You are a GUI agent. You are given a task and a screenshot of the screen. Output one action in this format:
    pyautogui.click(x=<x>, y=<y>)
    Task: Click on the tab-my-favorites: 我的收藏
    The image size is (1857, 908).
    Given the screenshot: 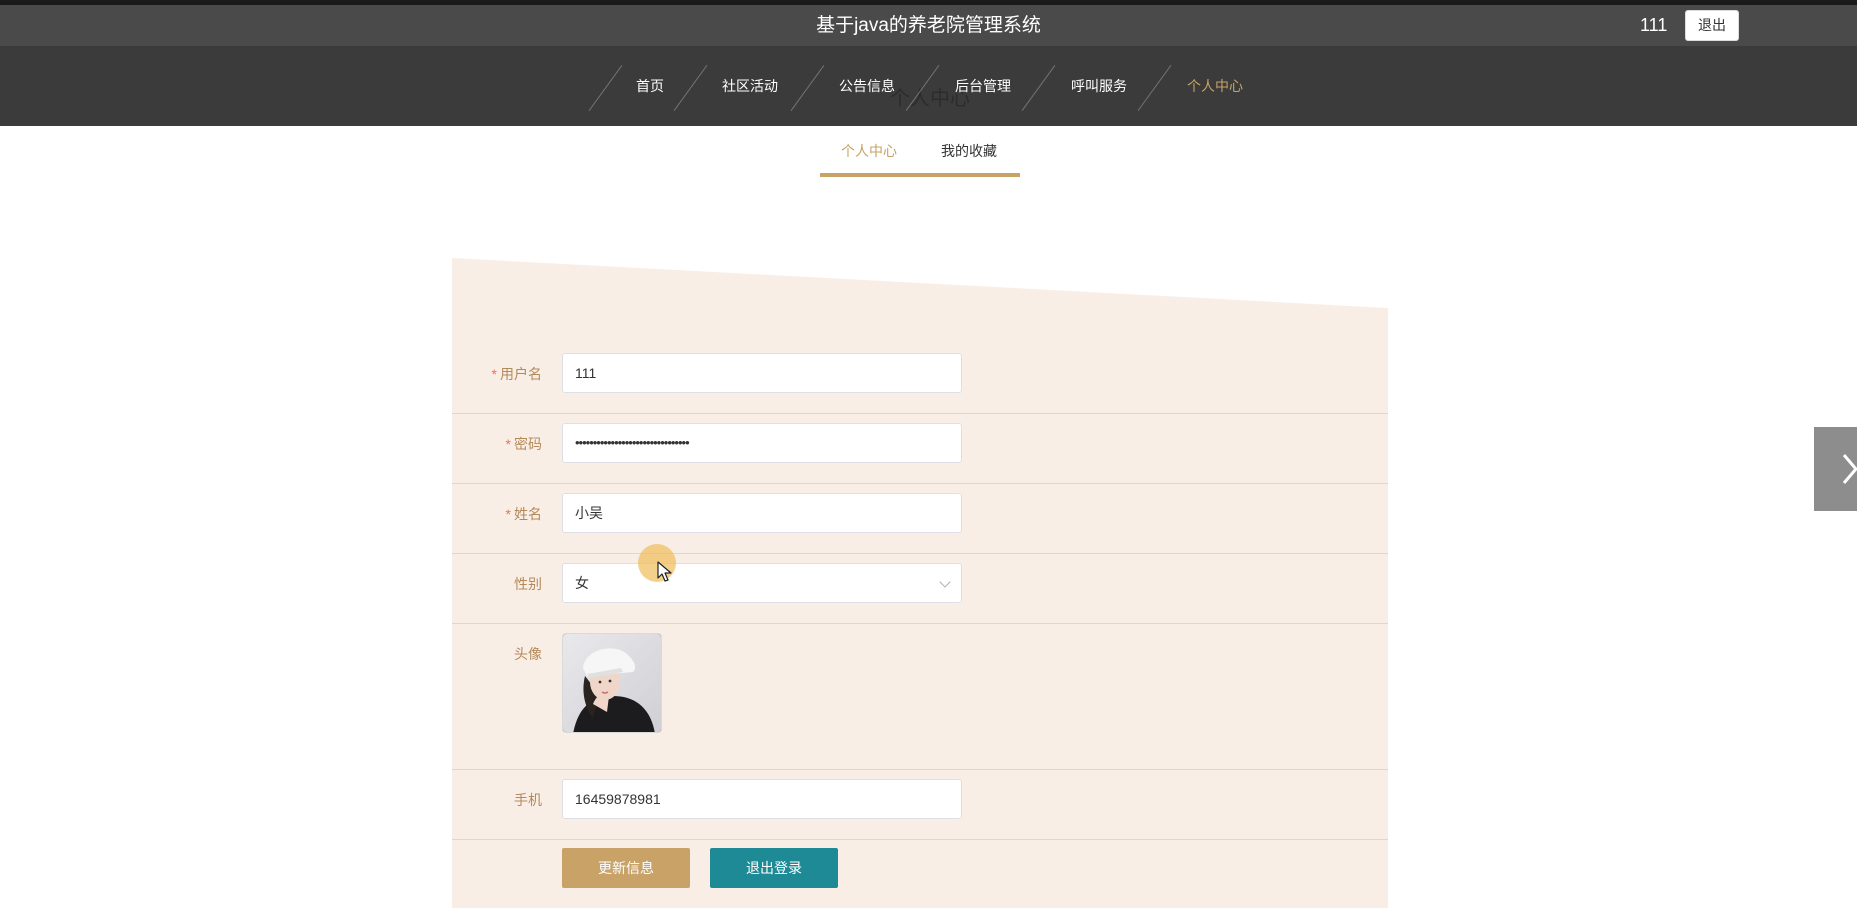 What is the action you would take?
    pyautogui.click(x=969, y=151)
    